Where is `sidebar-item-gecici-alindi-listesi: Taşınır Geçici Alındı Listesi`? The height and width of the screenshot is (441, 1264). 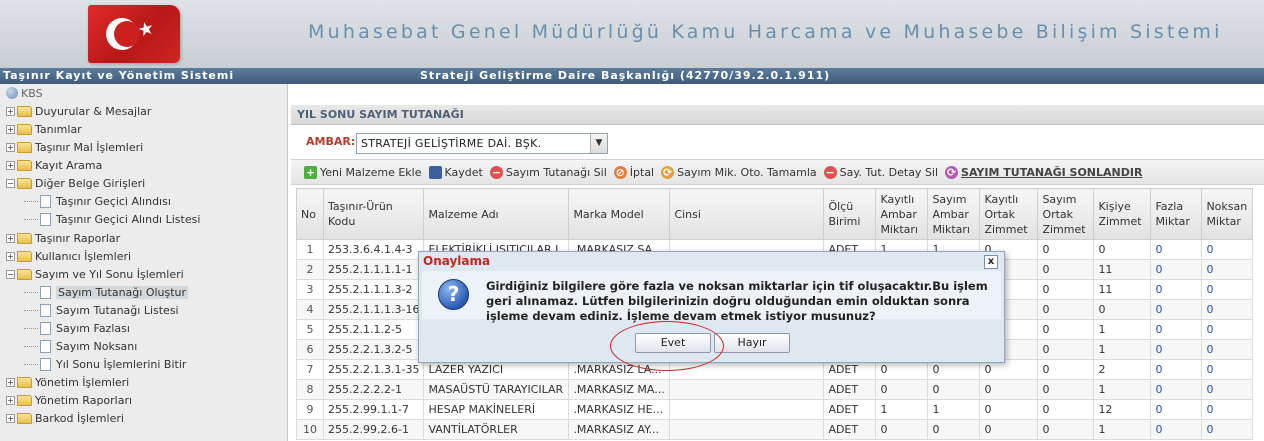 sidebar-item-gecici-alindi-listesi: Taşınır Geçici Alındı Listesi is located at coordinates (112, 219).